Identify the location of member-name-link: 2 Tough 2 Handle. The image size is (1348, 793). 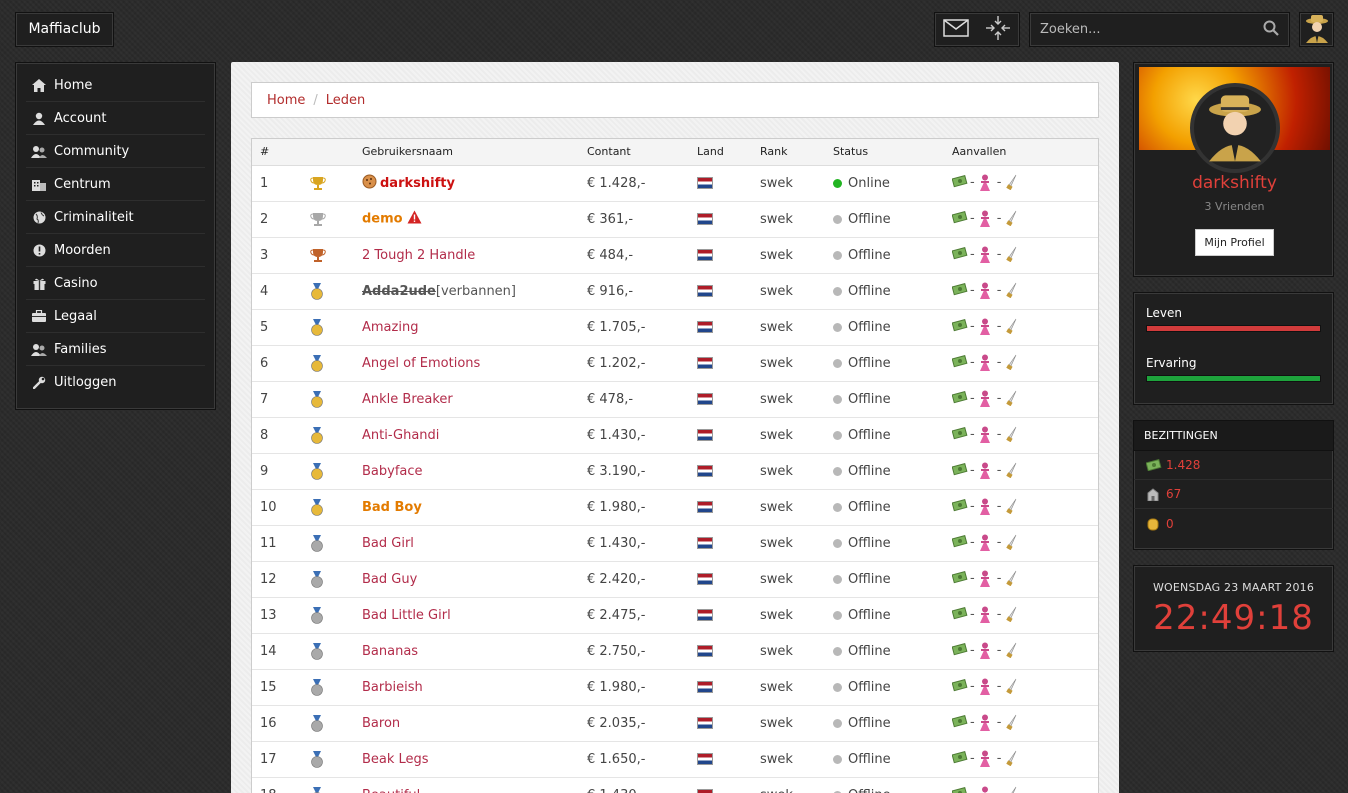
(418, 255).